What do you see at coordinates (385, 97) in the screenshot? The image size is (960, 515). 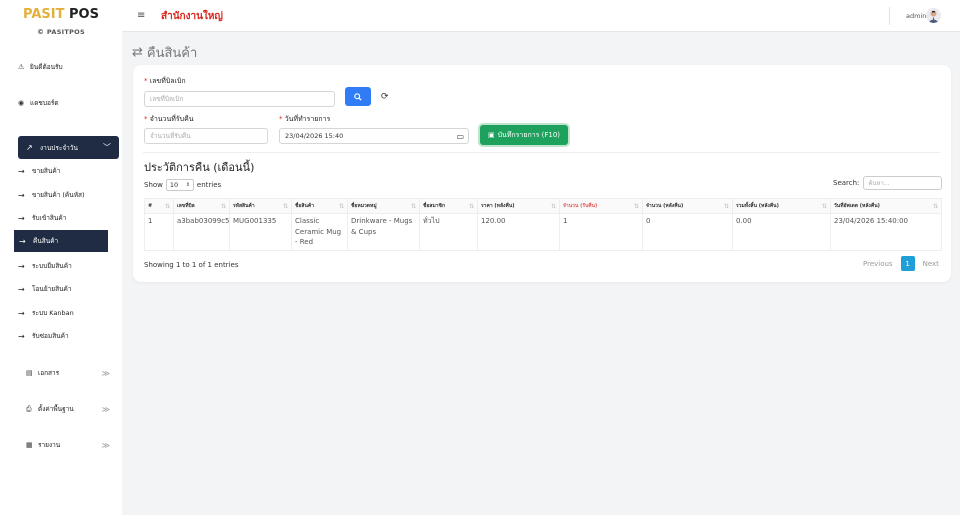 I see `refresh-icon: ⟳` at bounding box center [385, 97].